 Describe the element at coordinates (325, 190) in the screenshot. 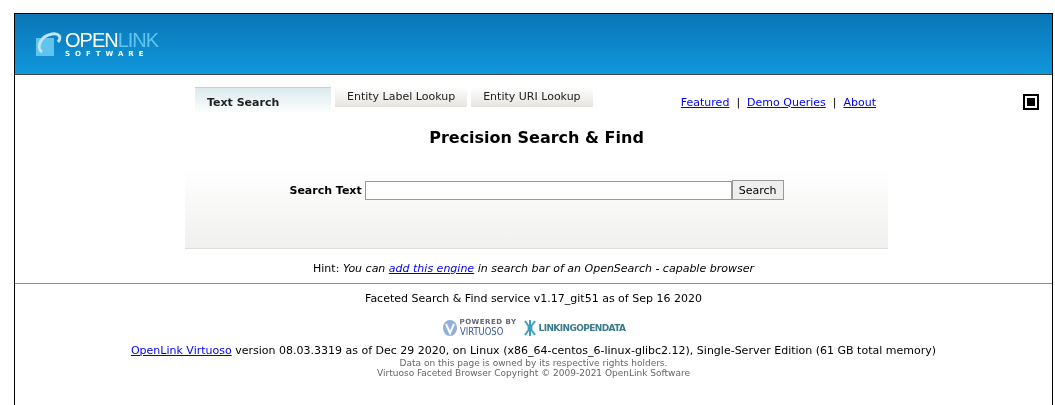

I see `field-label: Search Text` at that location.